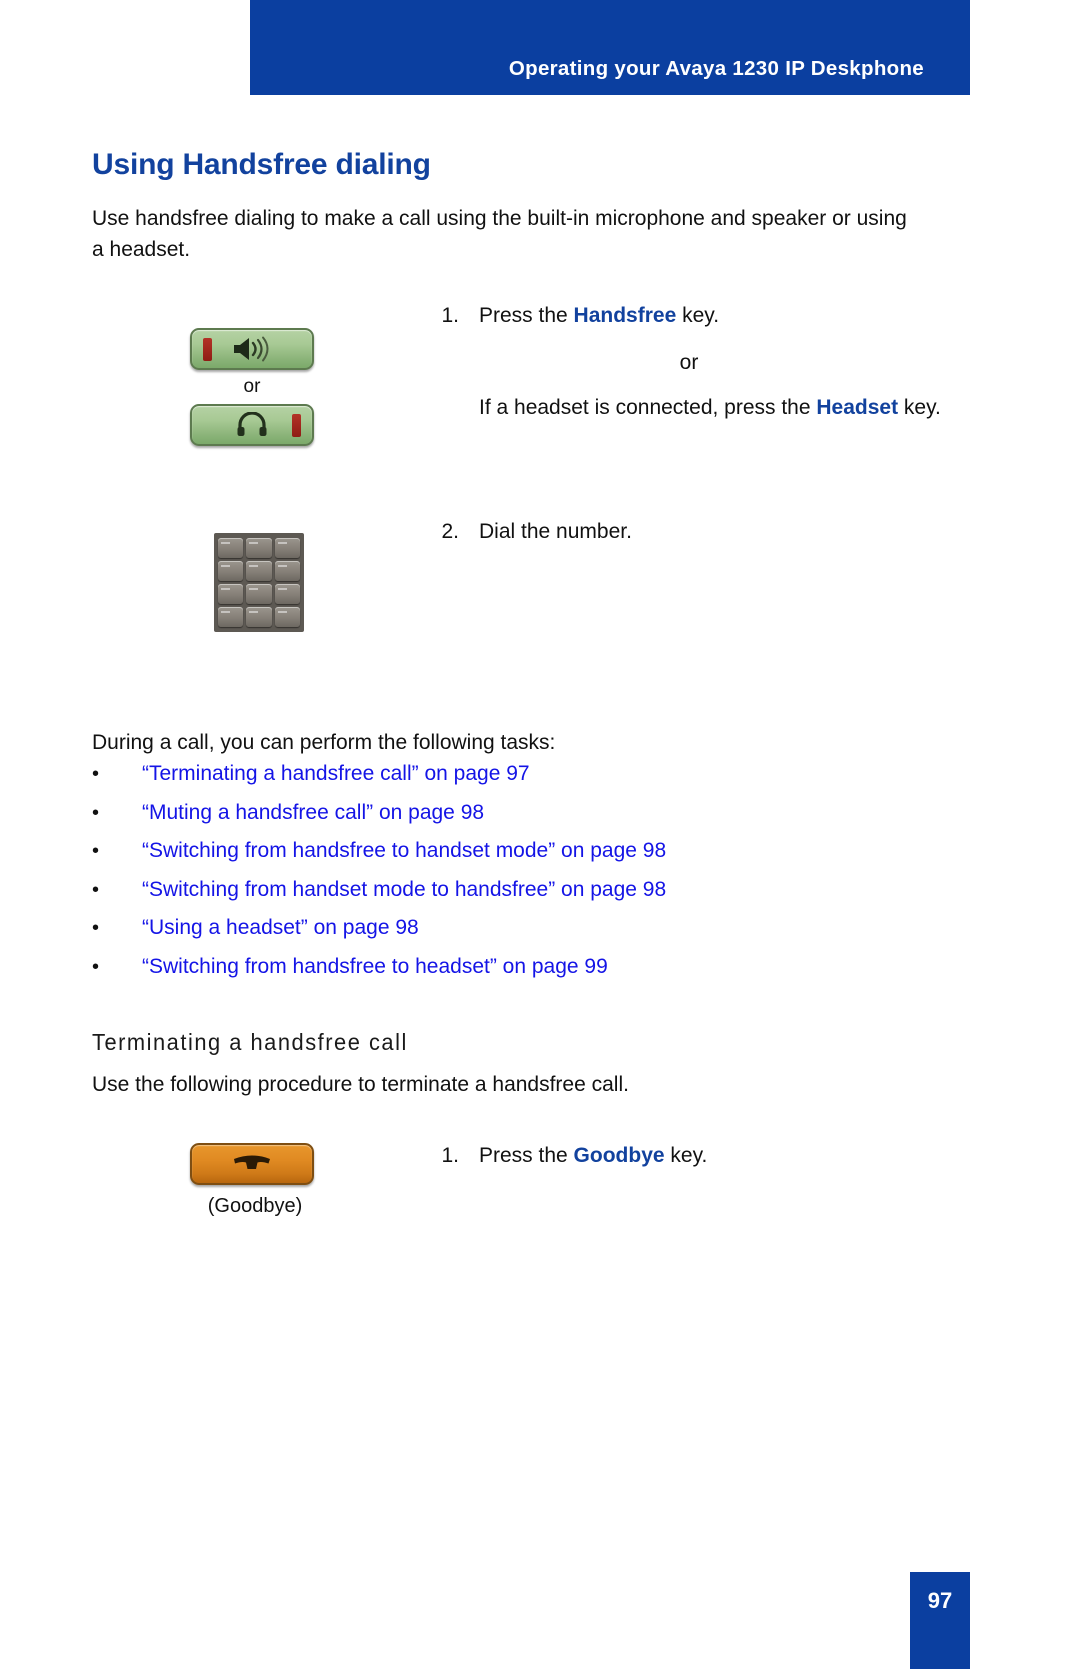  Describe the element at coordinates (526, 1155) in the screenshot. I see `section-step-text-before: Press the` at that location.